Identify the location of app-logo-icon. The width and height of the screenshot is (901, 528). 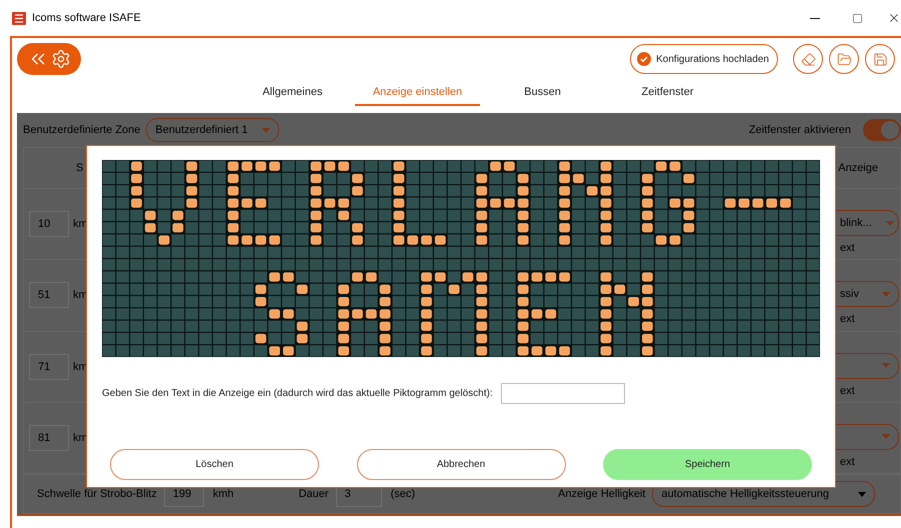
(19, 18).